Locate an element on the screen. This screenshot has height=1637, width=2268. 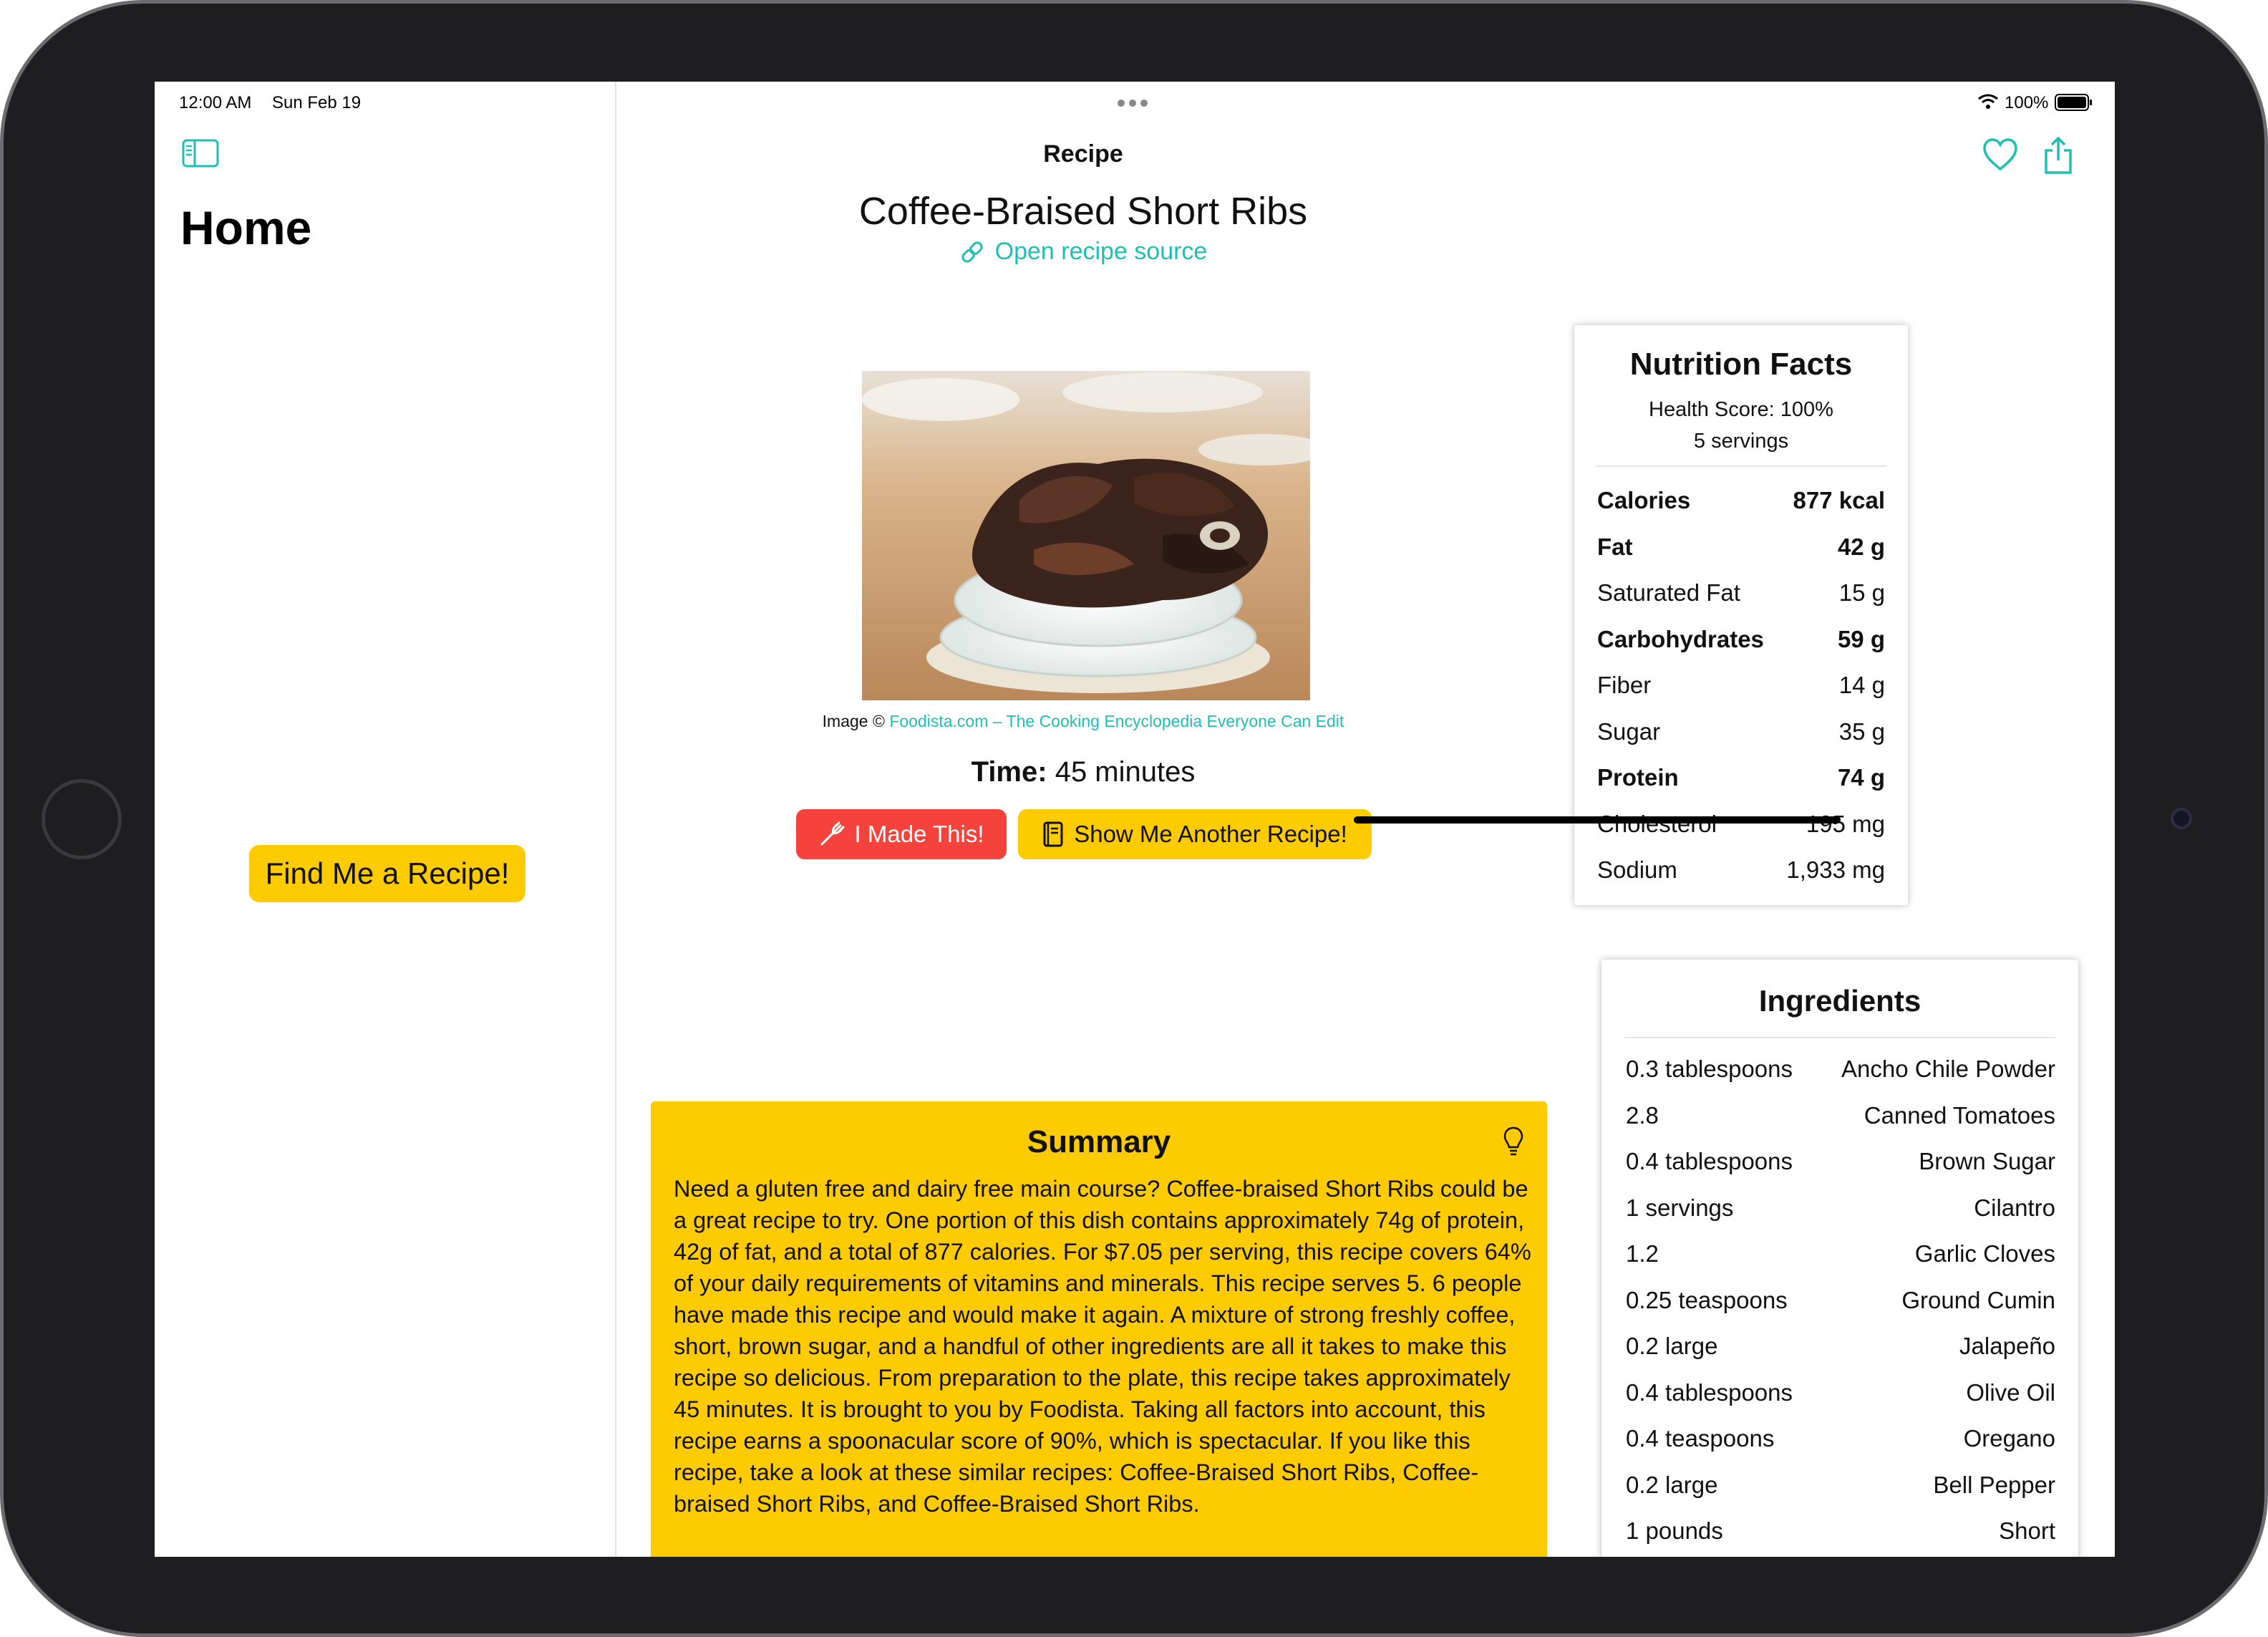
nutrient-label: Carbohydrates is located at coordinates (1680, 638).